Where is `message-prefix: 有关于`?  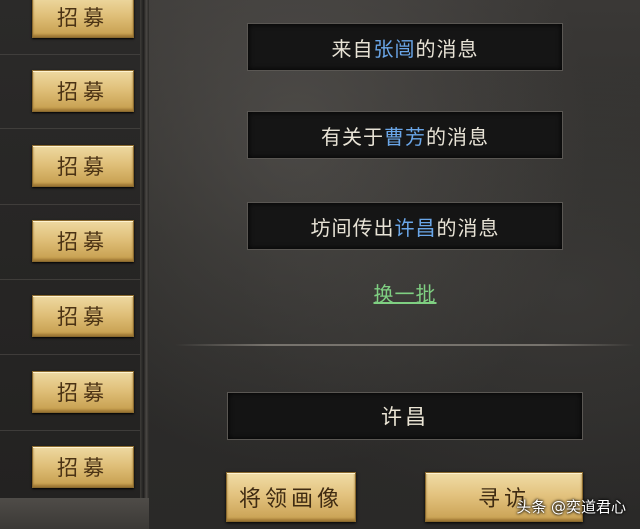 message-prefix: 有关于 is located at coordinates (352, 136).